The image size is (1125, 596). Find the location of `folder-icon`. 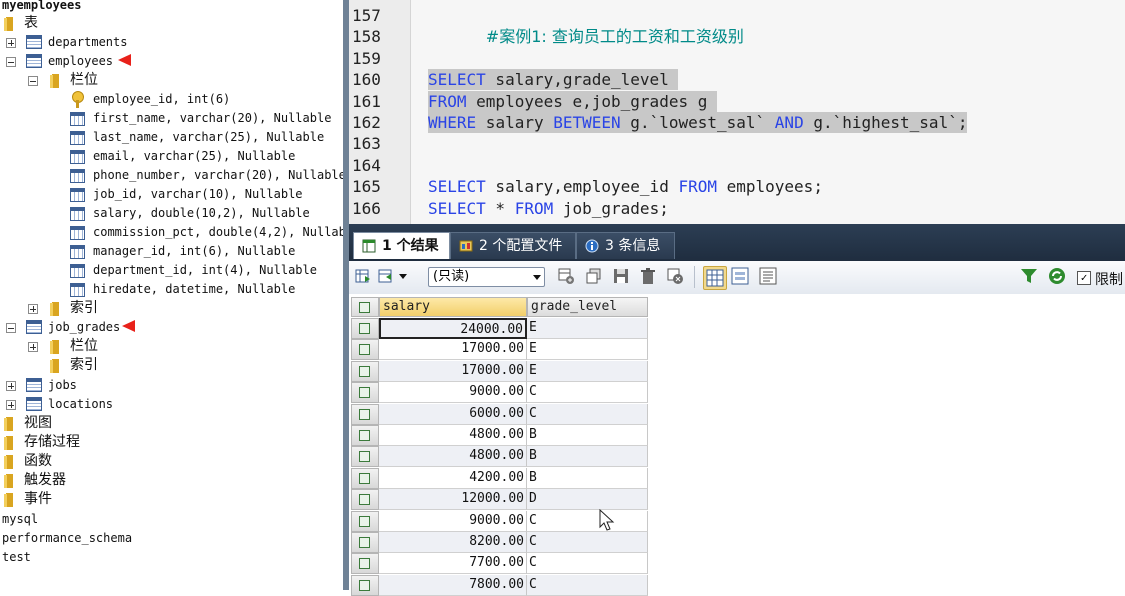

folder-icon is located at coordinates (56, 366).